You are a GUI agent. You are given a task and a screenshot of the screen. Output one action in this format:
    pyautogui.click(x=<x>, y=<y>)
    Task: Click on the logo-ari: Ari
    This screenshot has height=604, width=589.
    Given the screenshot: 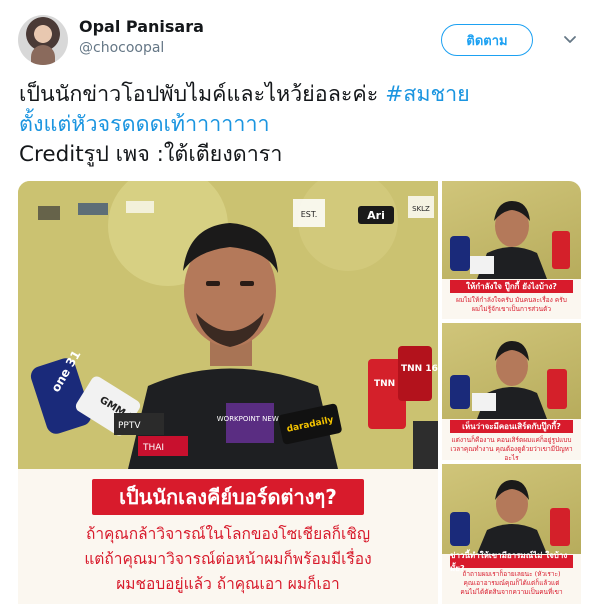 What is the action you would take?
    pyautogui.click(x=376, y=215)
    